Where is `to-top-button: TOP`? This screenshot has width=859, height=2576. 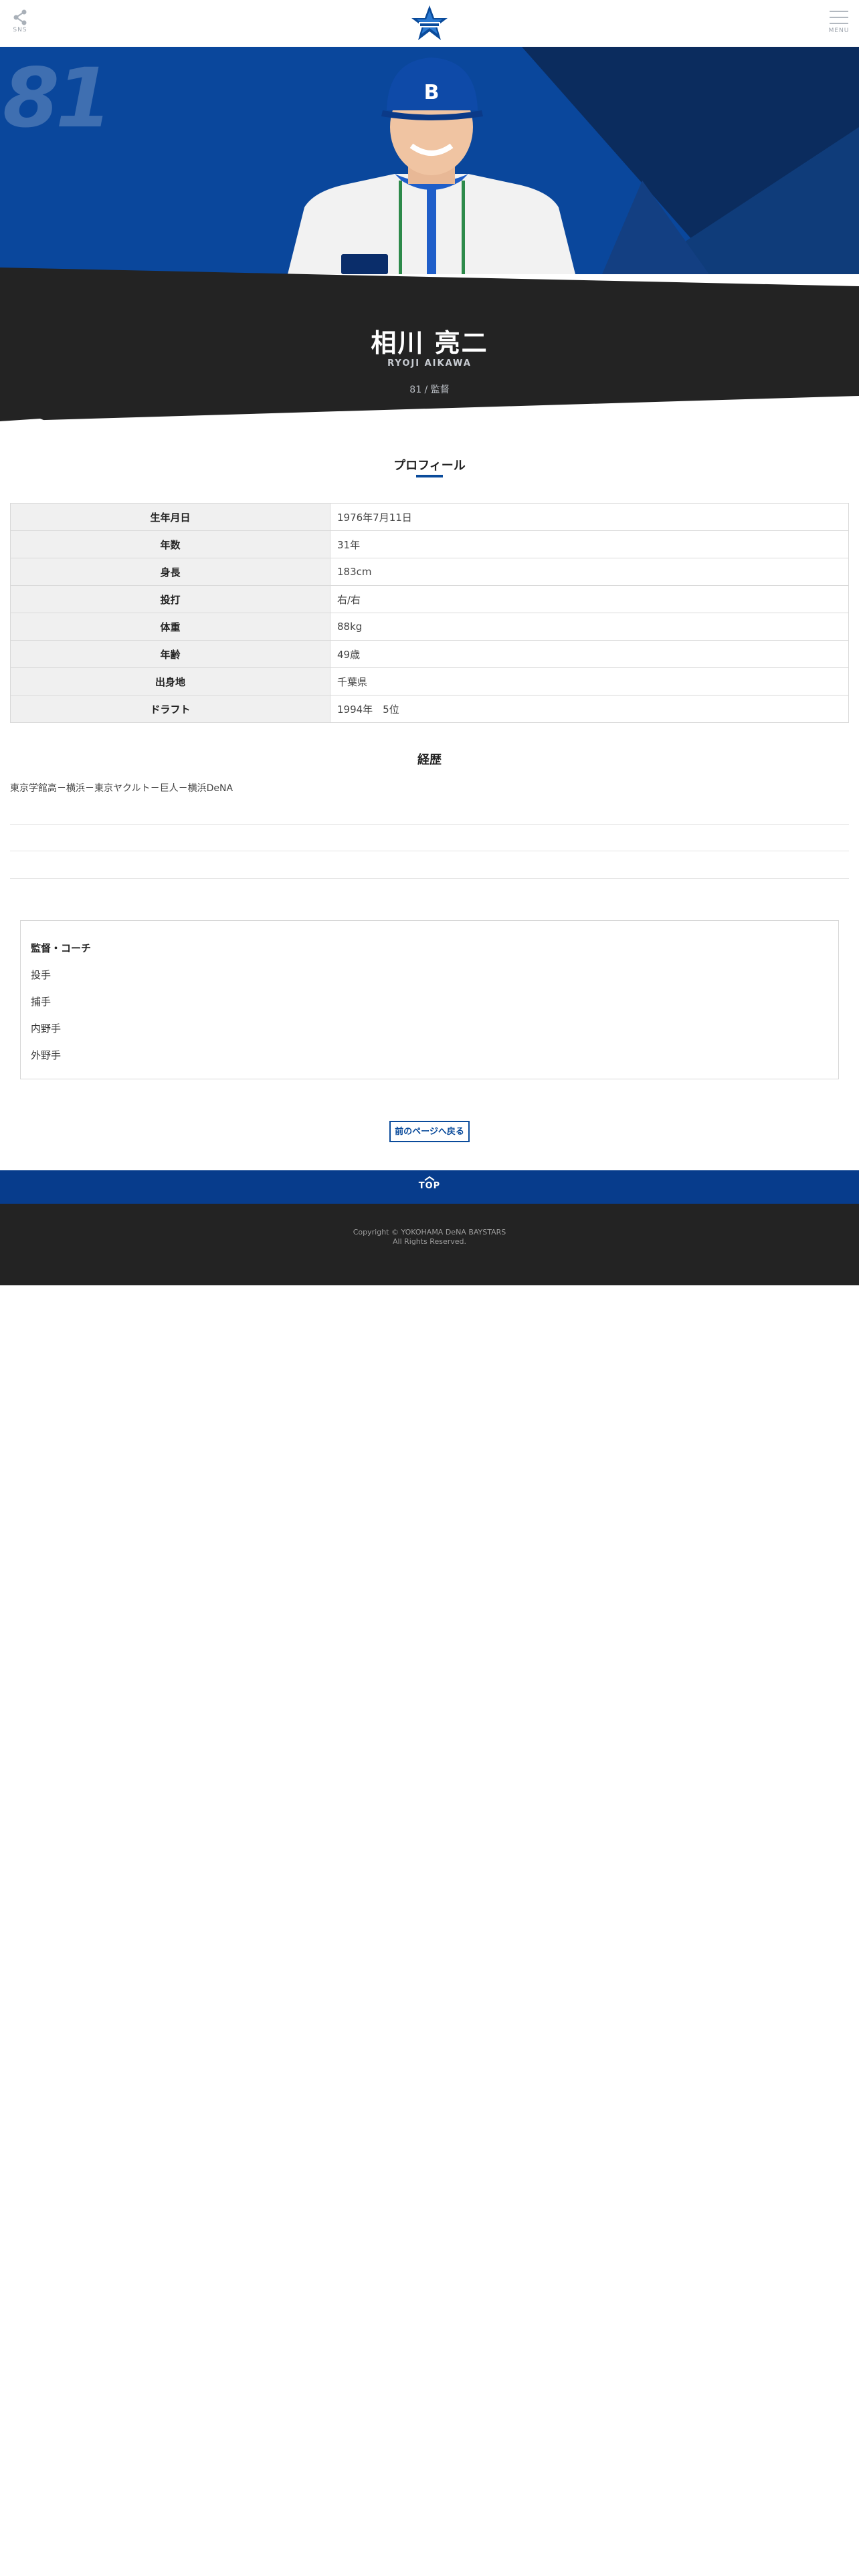
to-top-button: TOP is located at coordinates (429, 1187).